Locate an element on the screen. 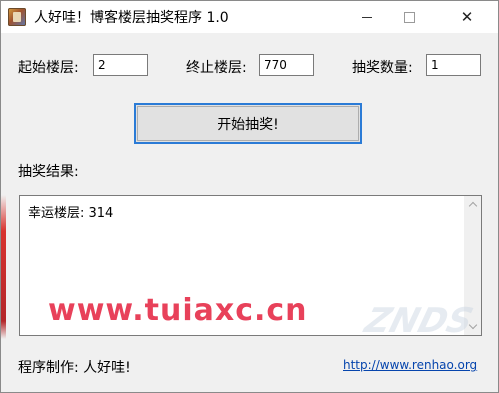 This screenshot has width=499, height=393. end-floor-input is located at coordinates (286, 65).